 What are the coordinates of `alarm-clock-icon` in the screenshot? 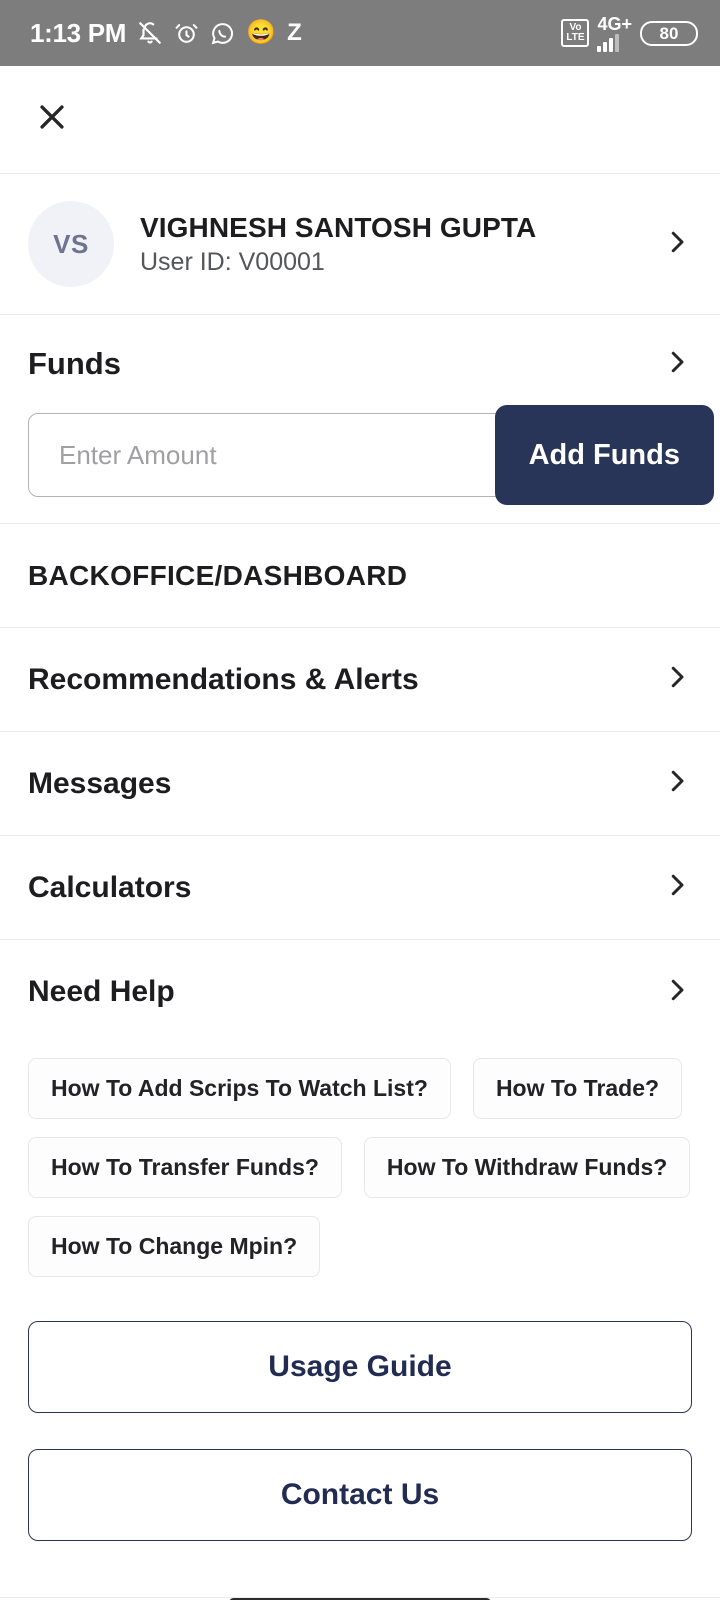 It's located at (186, 33).